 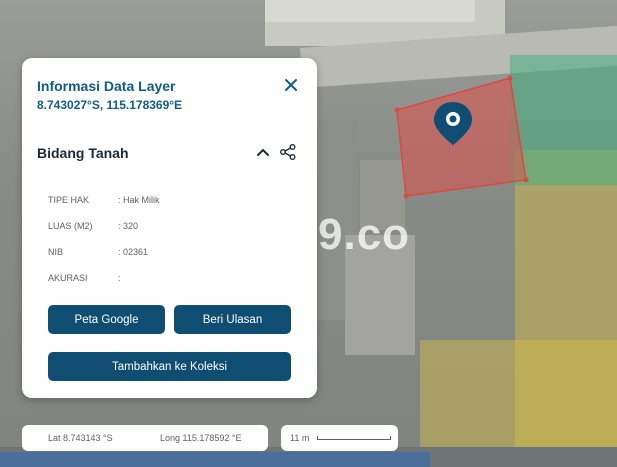 What do you see at coordinates (80, 438) in the screenshot?
I see `latitude-text: Lat 8.743143 °S` at bounding box center [80, 438].